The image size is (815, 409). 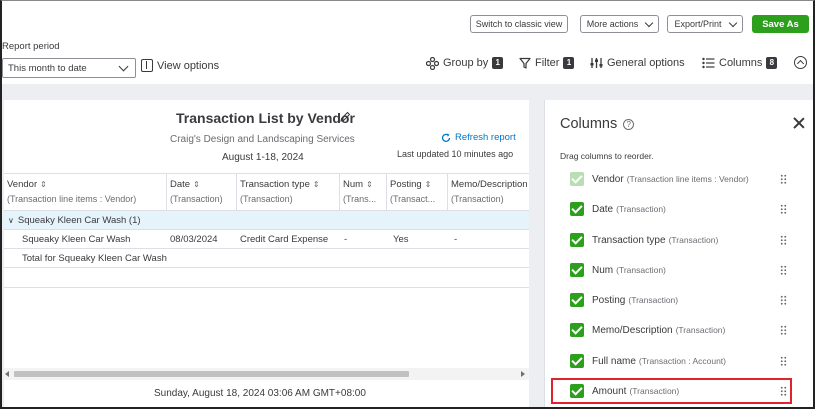 I want to click on column-option-vendor: Vendor (Transaction line items : Vendor), so click(x=671, y=179).